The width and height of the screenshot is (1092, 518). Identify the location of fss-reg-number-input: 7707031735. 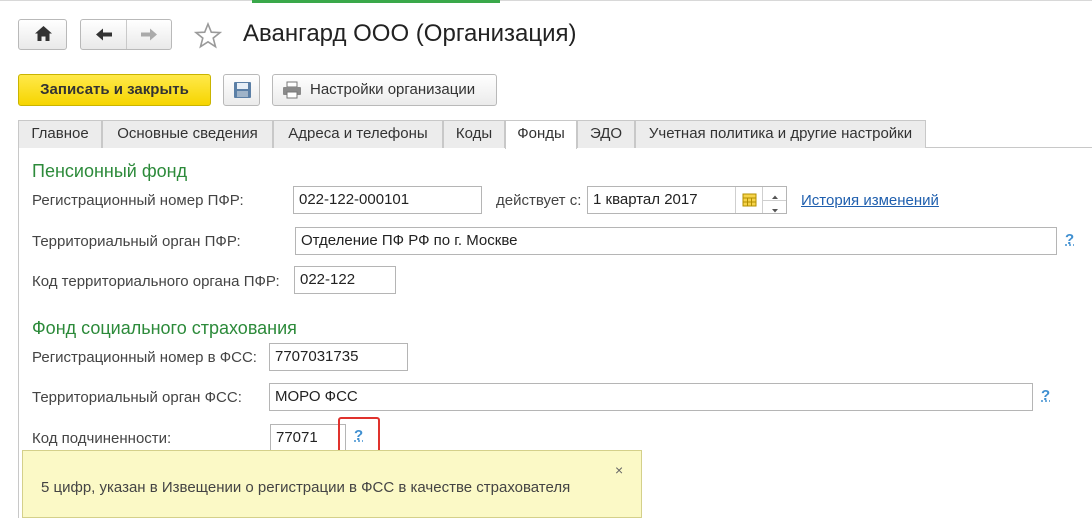
(338, 357).